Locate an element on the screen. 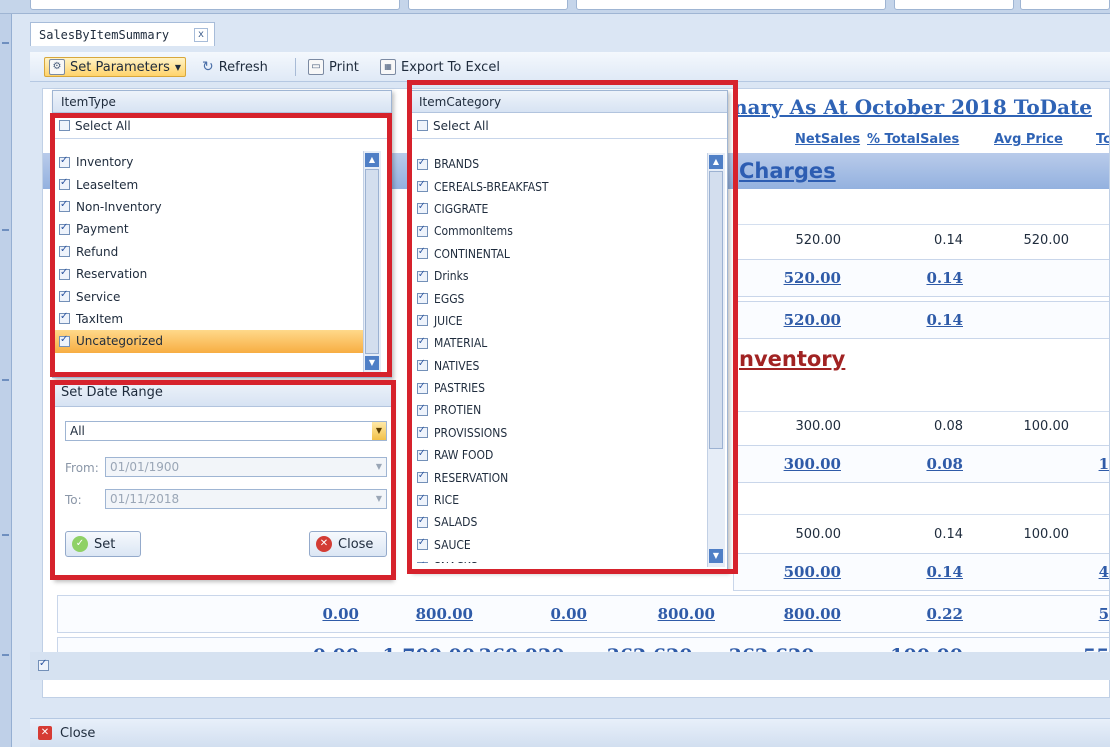 The image size is (1110, 747). grand-sub-col4: 800.00 is located at coordinates (655, 614).